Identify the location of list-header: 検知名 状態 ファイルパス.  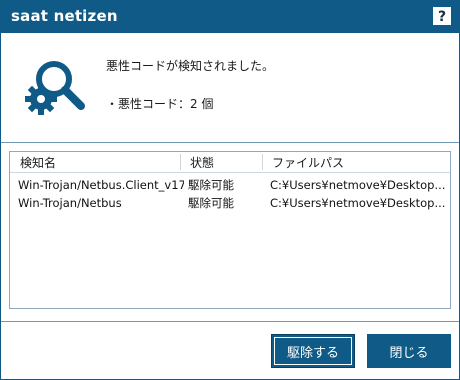
(230, 162).